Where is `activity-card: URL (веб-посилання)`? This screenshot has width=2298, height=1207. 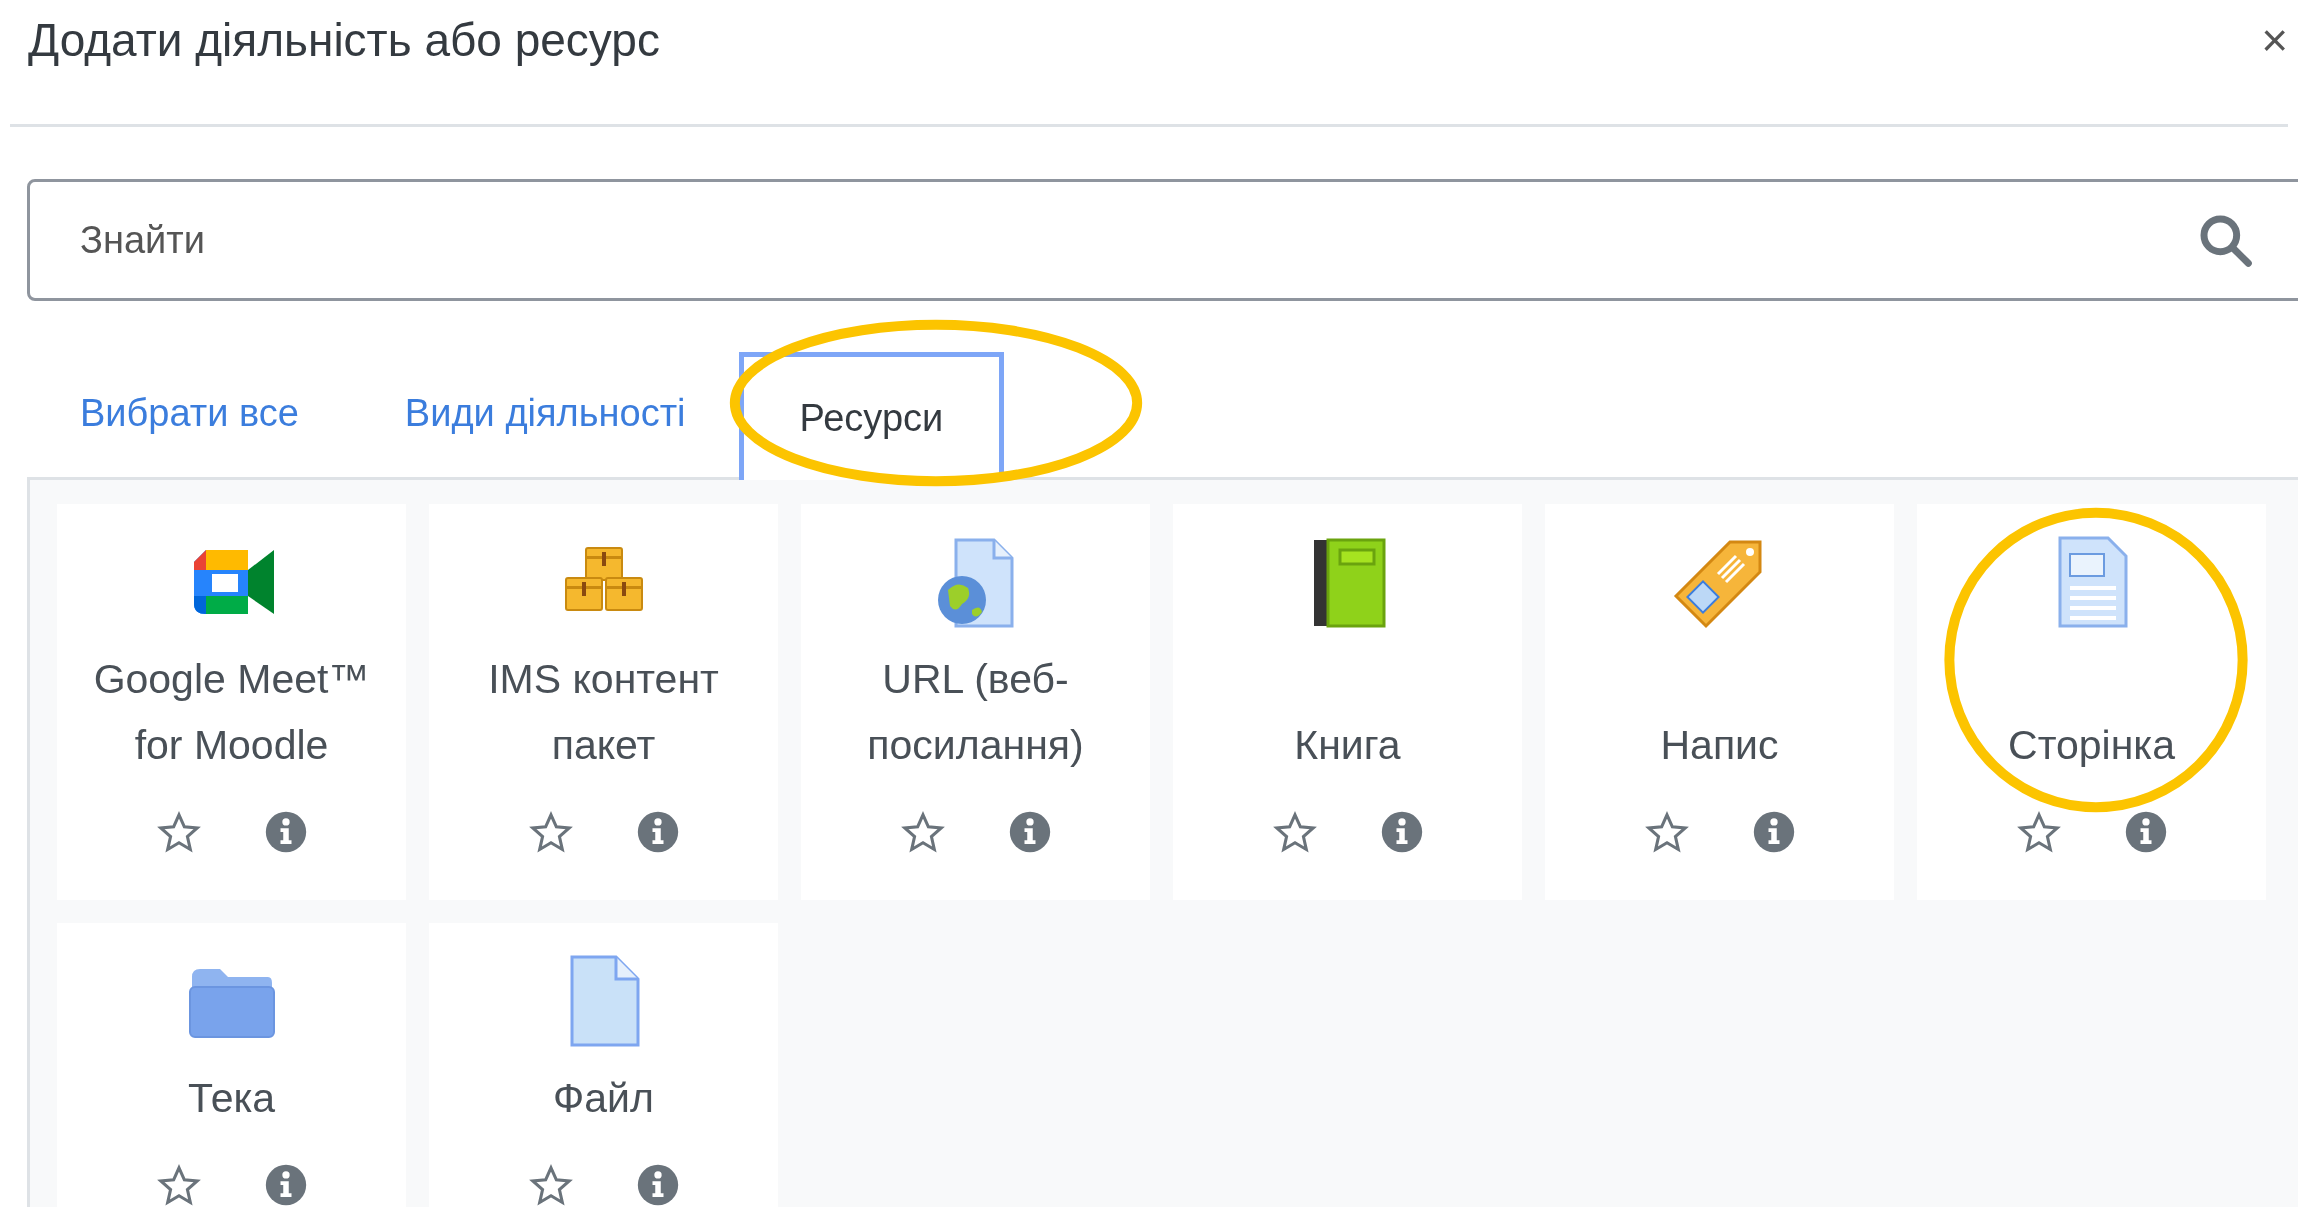
activity-card: URL (веб-посилання) is located at coordinates (975, 702).